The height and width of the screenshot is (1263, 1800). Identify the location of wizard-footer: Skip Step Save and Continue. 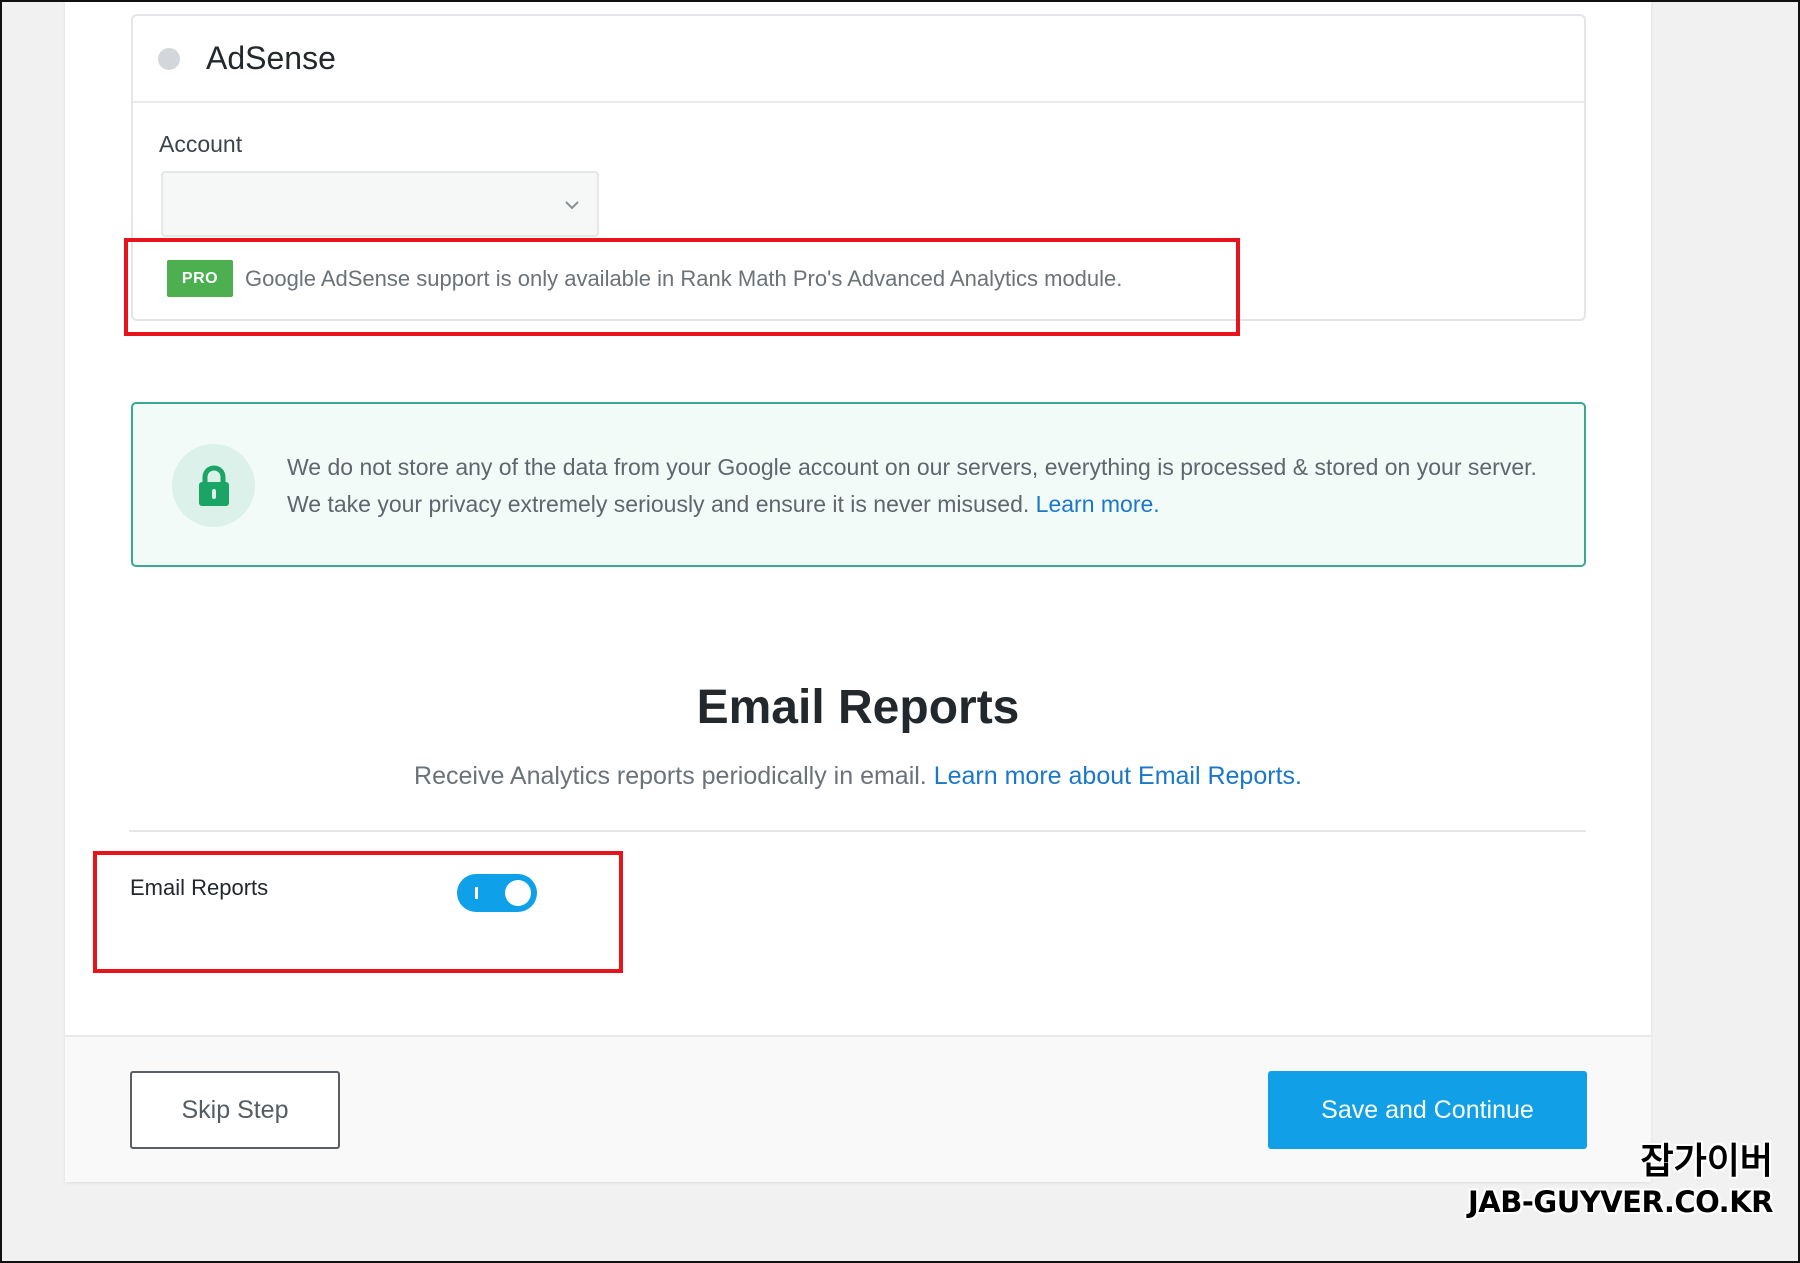
(858, 1108).